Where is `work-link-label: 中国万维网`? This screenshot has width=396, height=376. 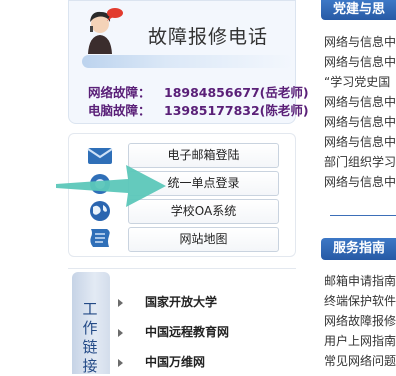 work-link-label: 中国万维网 is located at coordinates (175, 362).